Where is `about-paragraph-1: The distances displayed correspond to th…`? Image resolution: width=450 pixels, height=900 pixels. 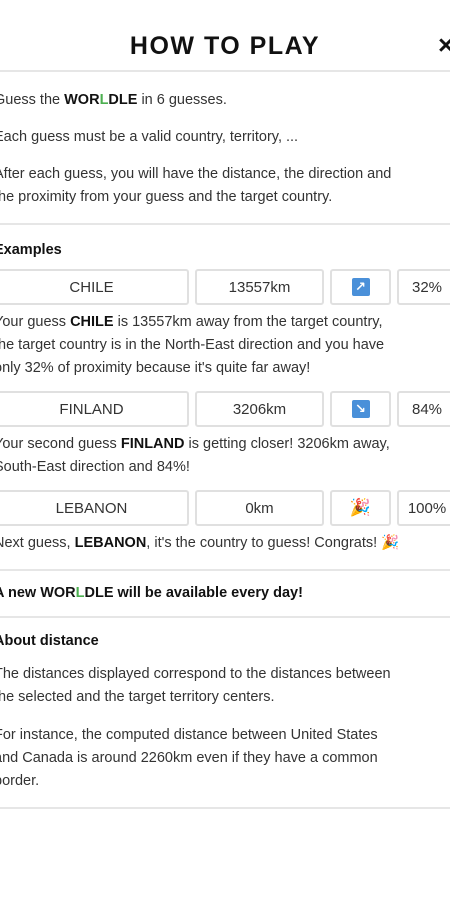 about-paragraph-1: The distances displayed correspond to th… is located at coordinates (195, 685).